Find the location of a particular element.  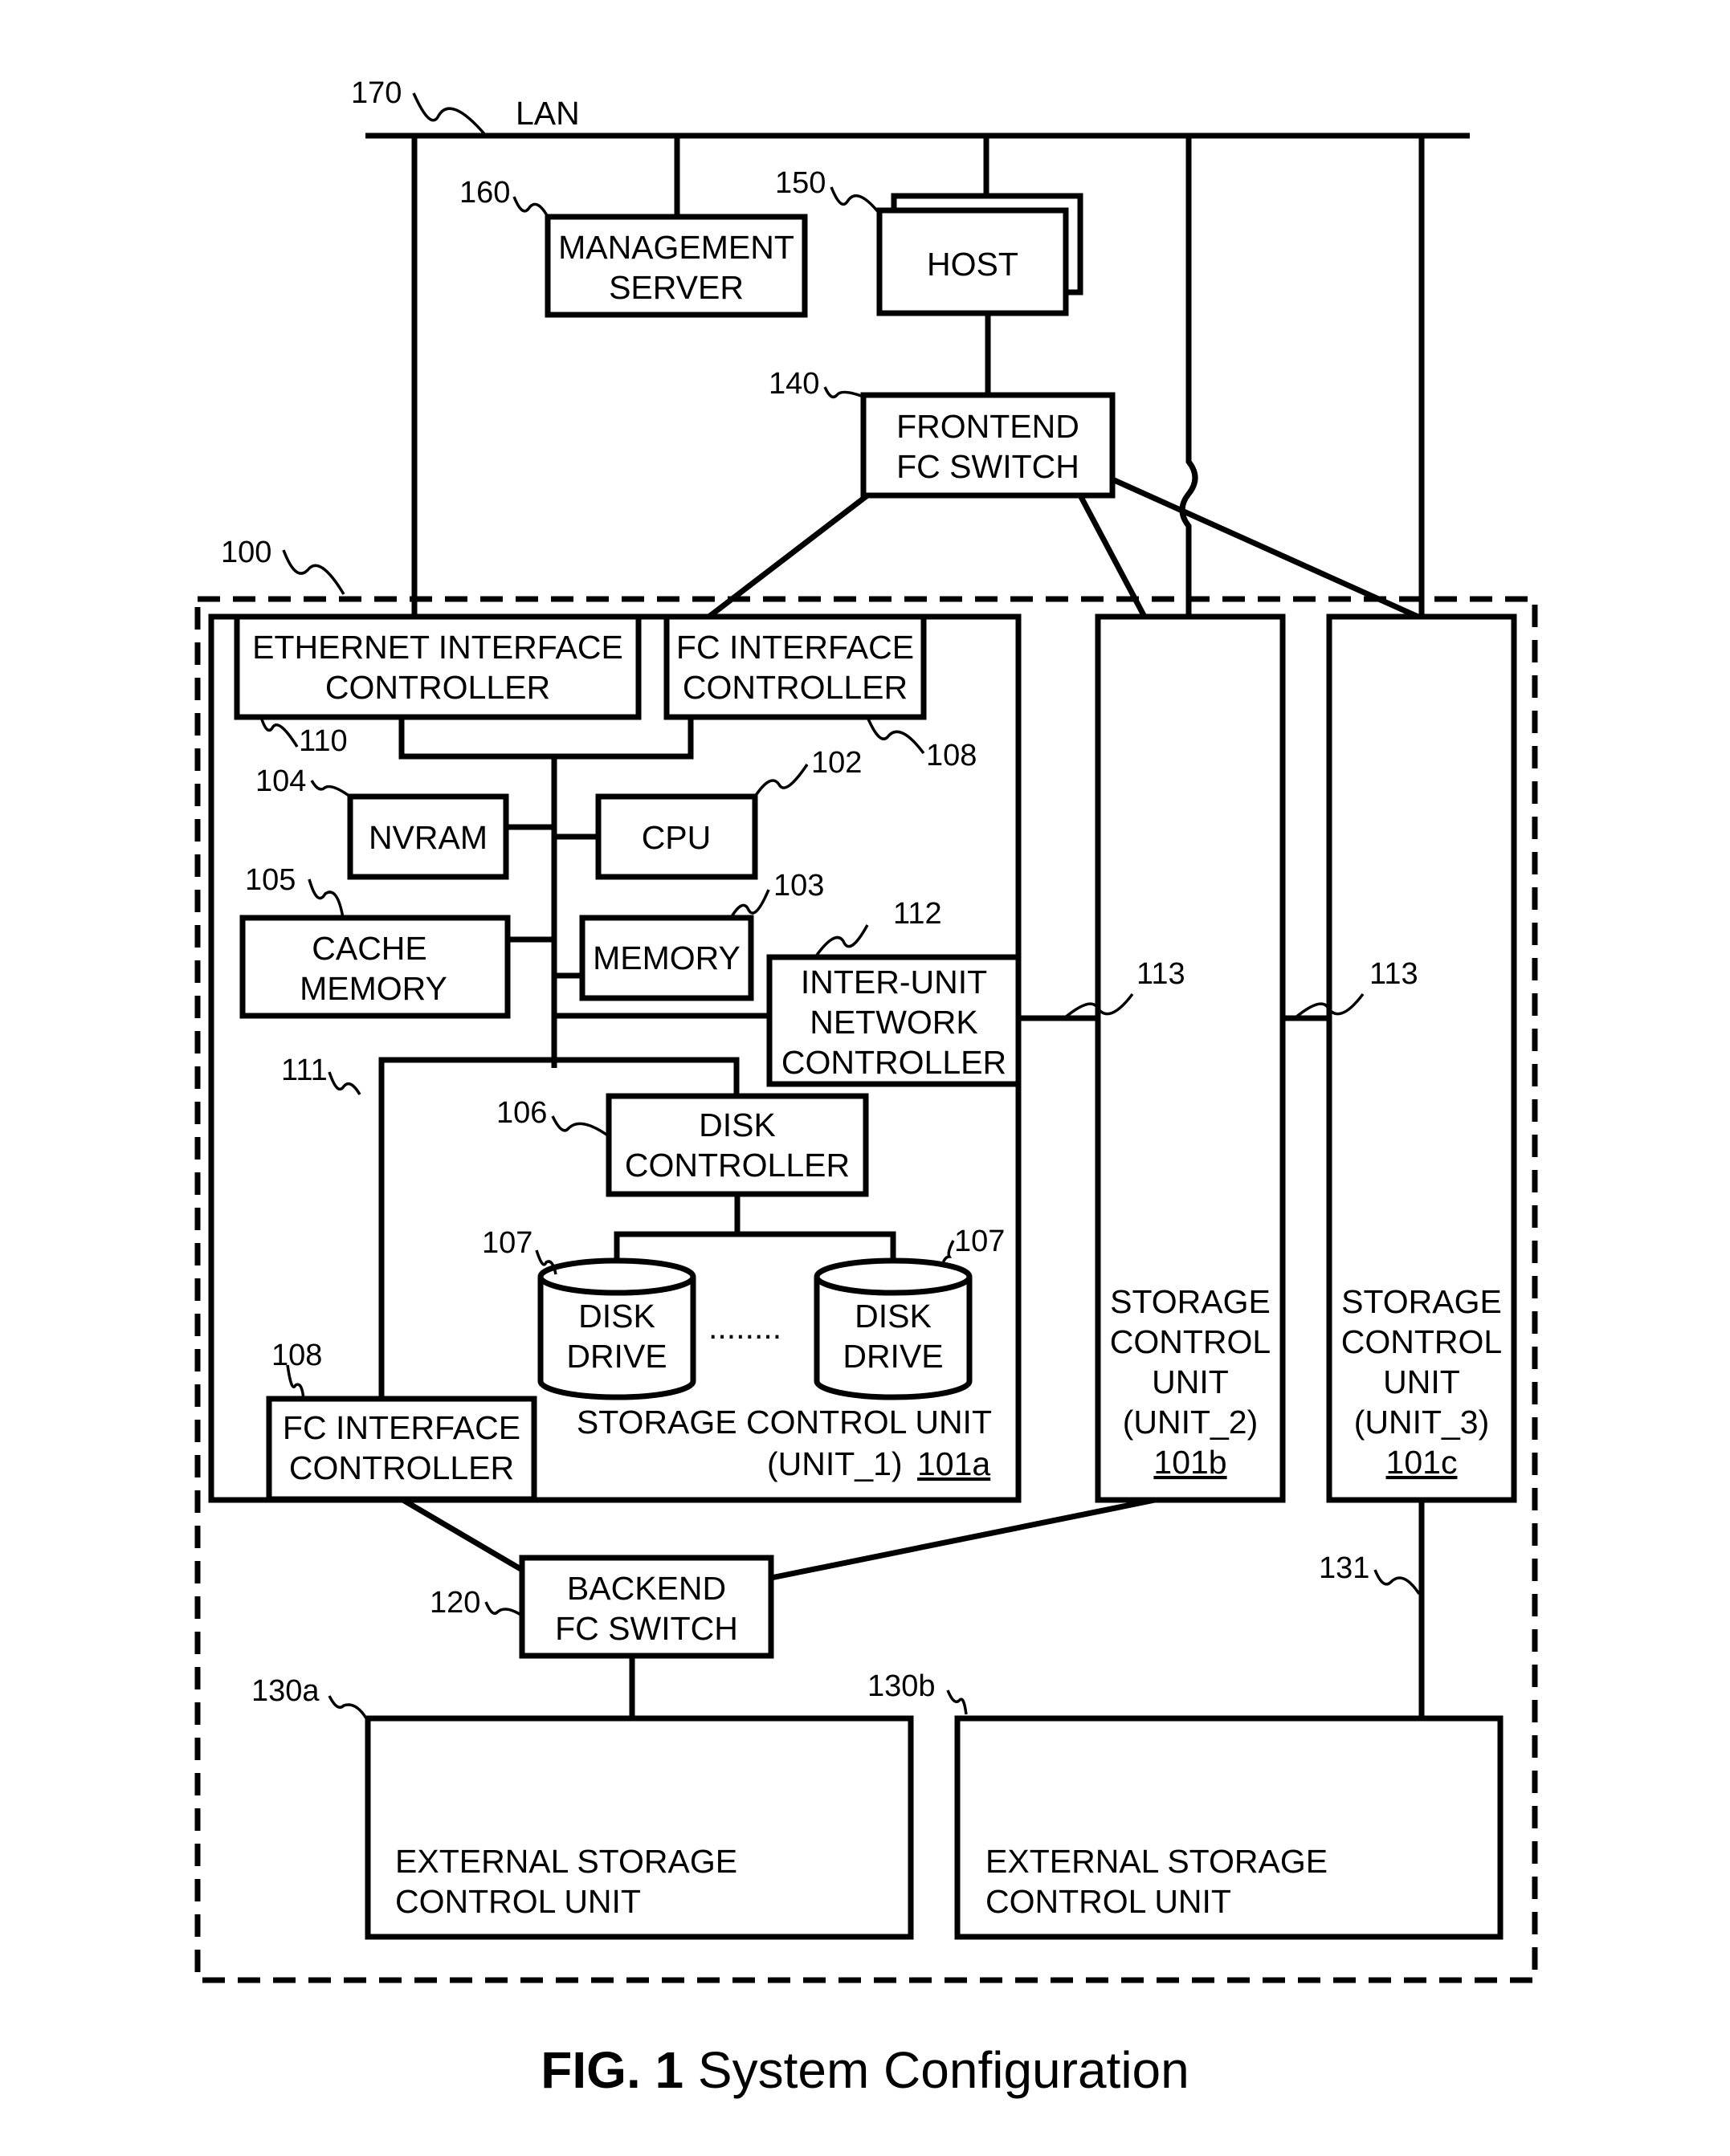

memory-label: MEMORY is located at coordinates (667, 957).